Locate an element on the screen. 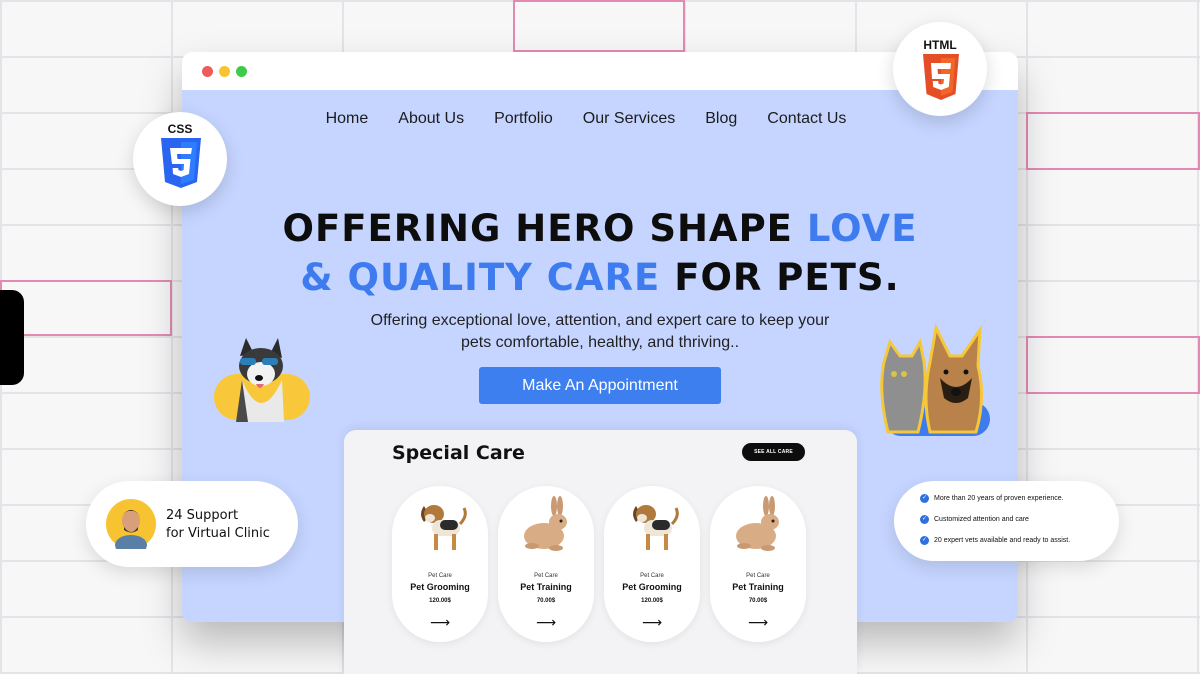 The image size is (1200, 674). nav-item-about-us: About Us is located at coordinates (431, 119).